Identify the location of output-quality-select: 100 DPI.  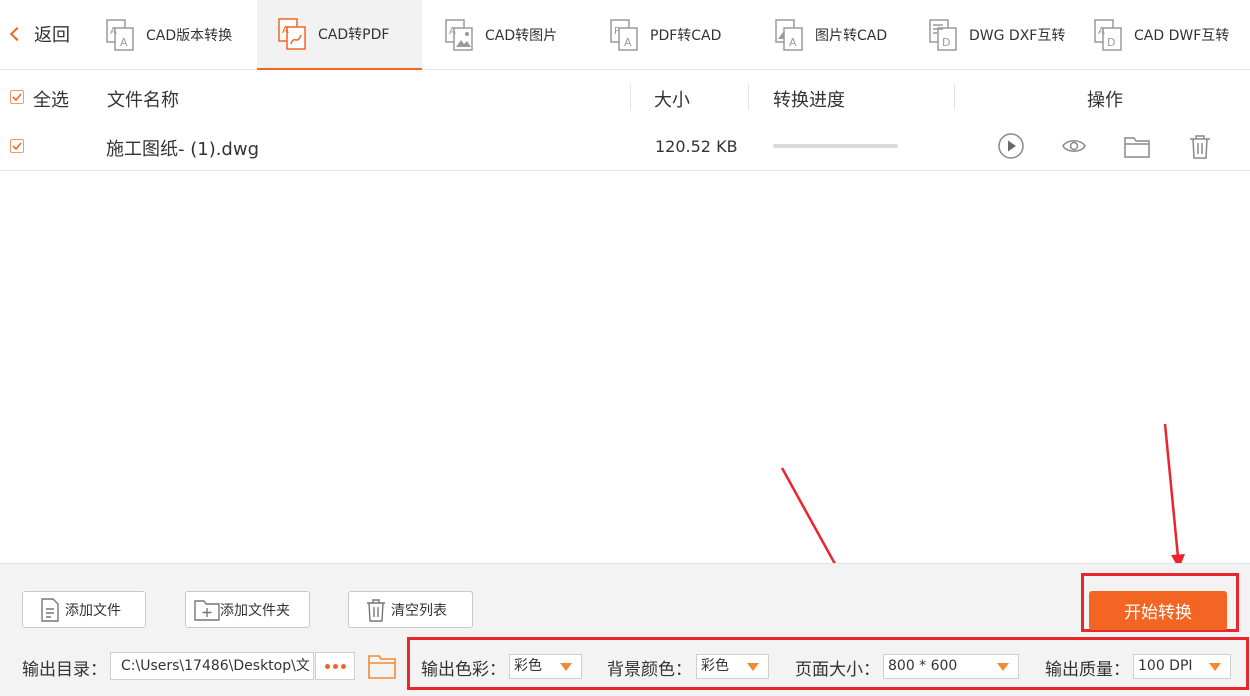
(1182, 666).